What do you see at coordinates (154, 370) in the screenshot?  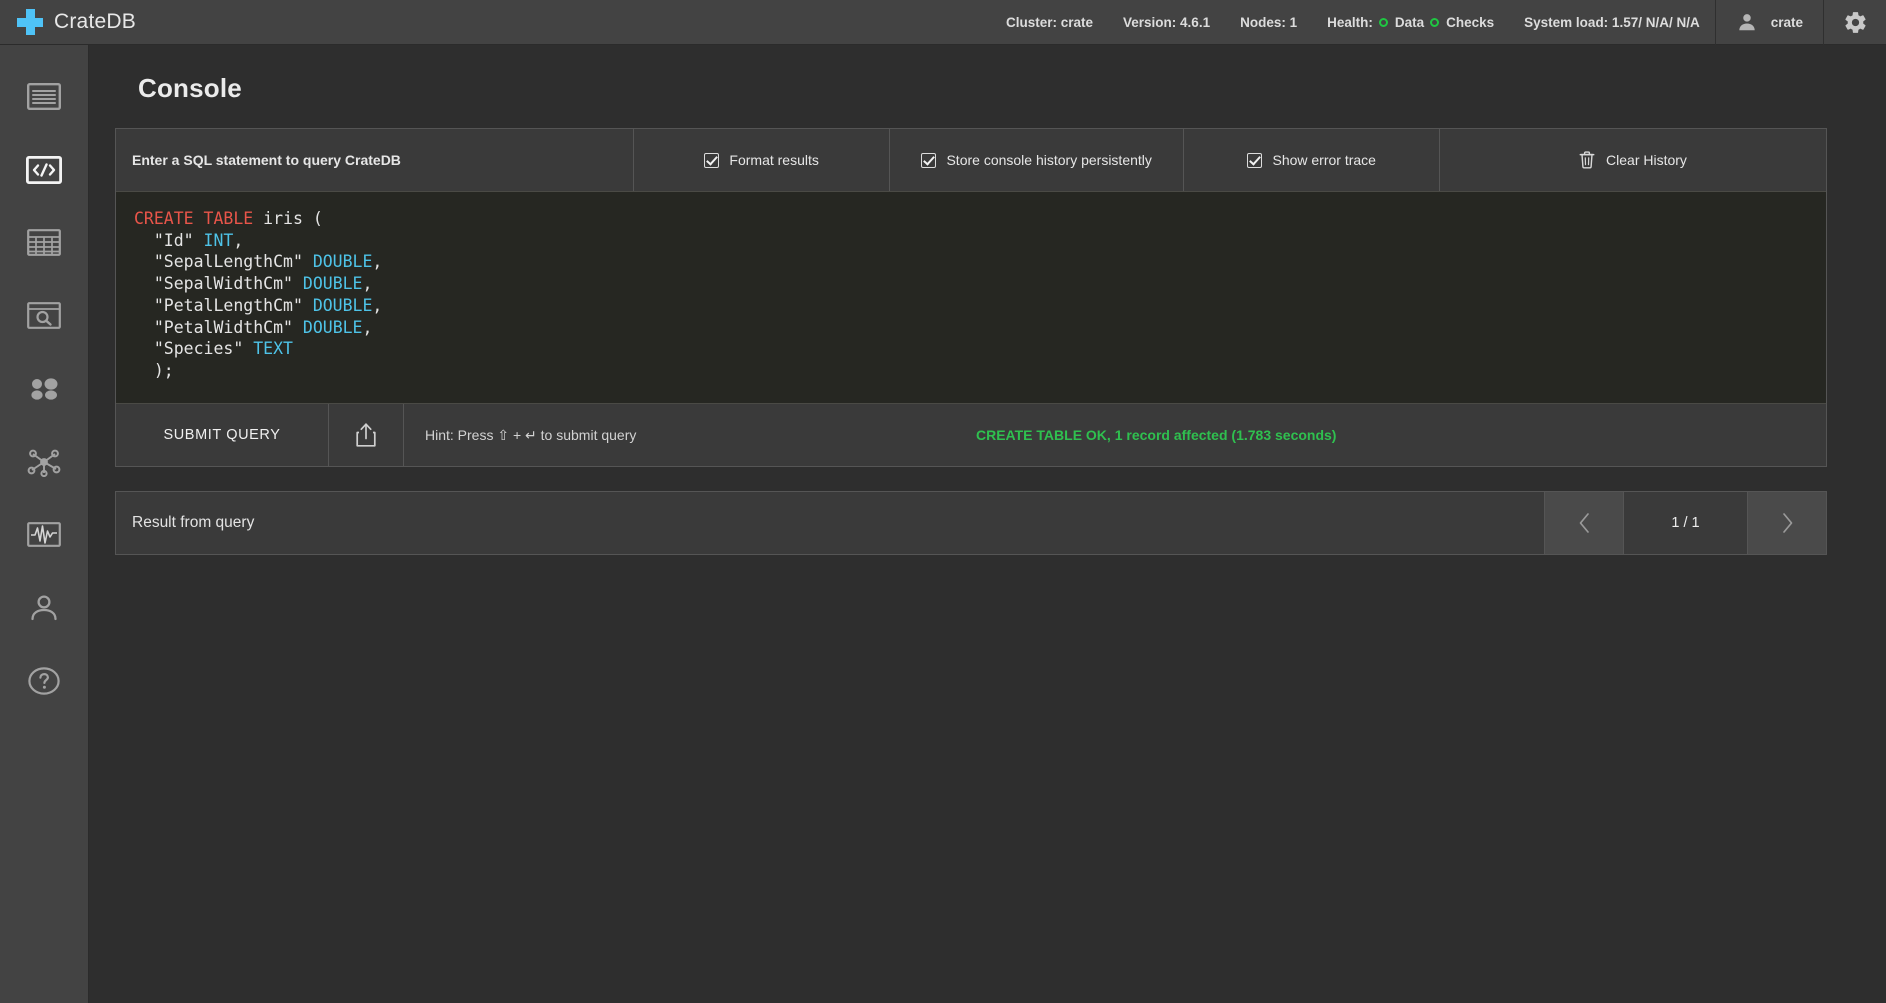 I see `sql-token: );` at bounding box center [154, 370].